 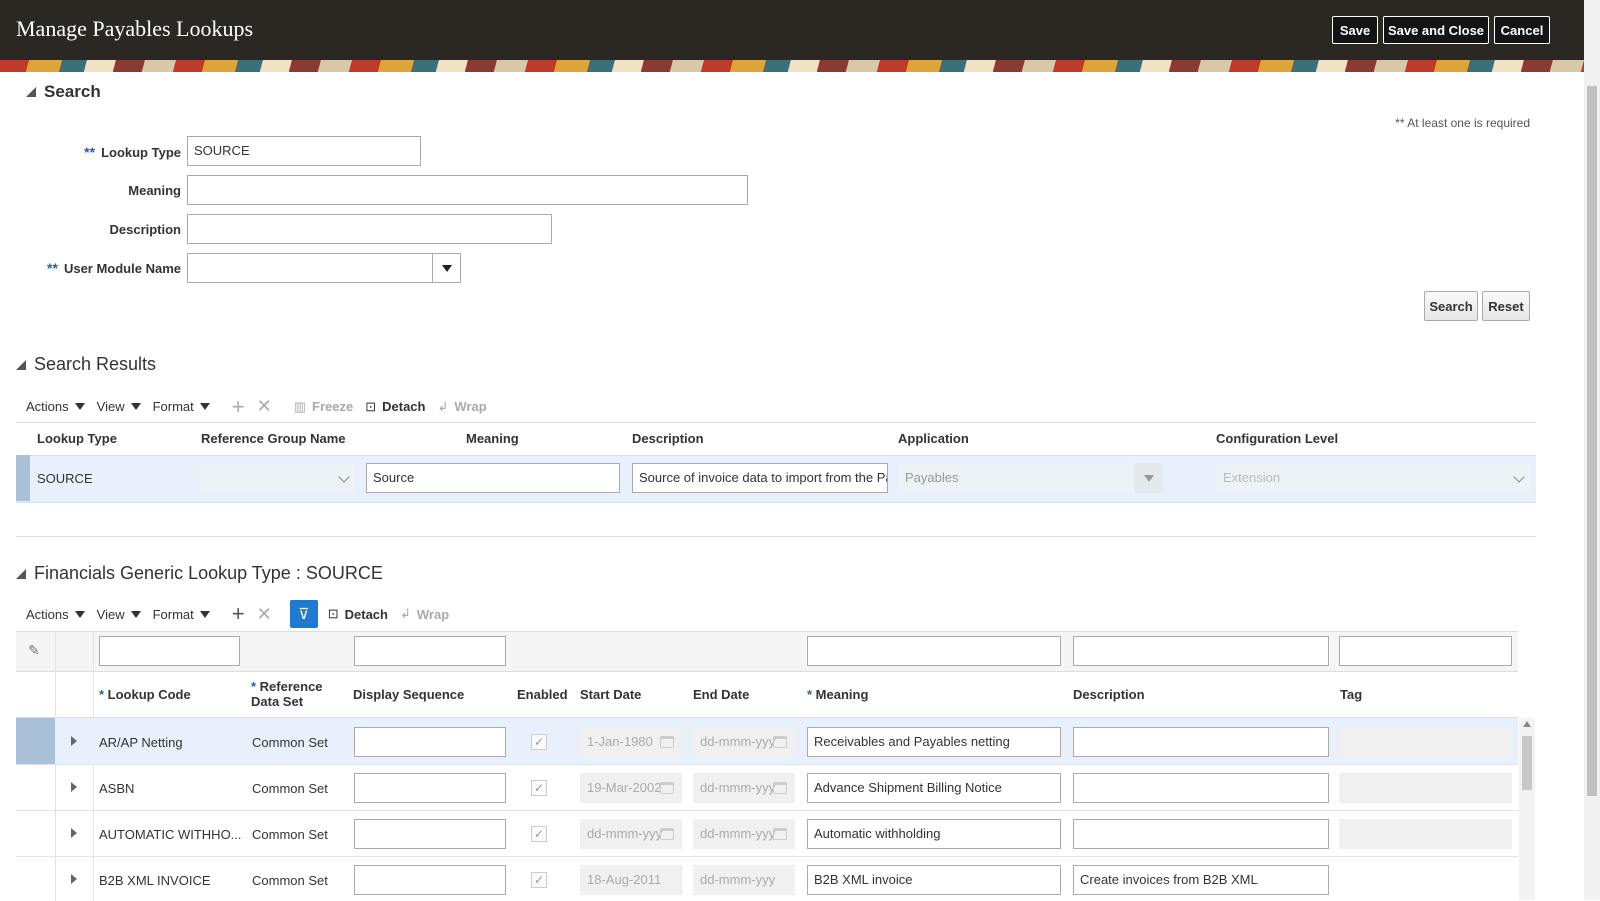 What do you see at coordinates (77, 438) in the screenshot?
I see `col-lookup-type: Lookup Type` at bounding box center [77, 438].